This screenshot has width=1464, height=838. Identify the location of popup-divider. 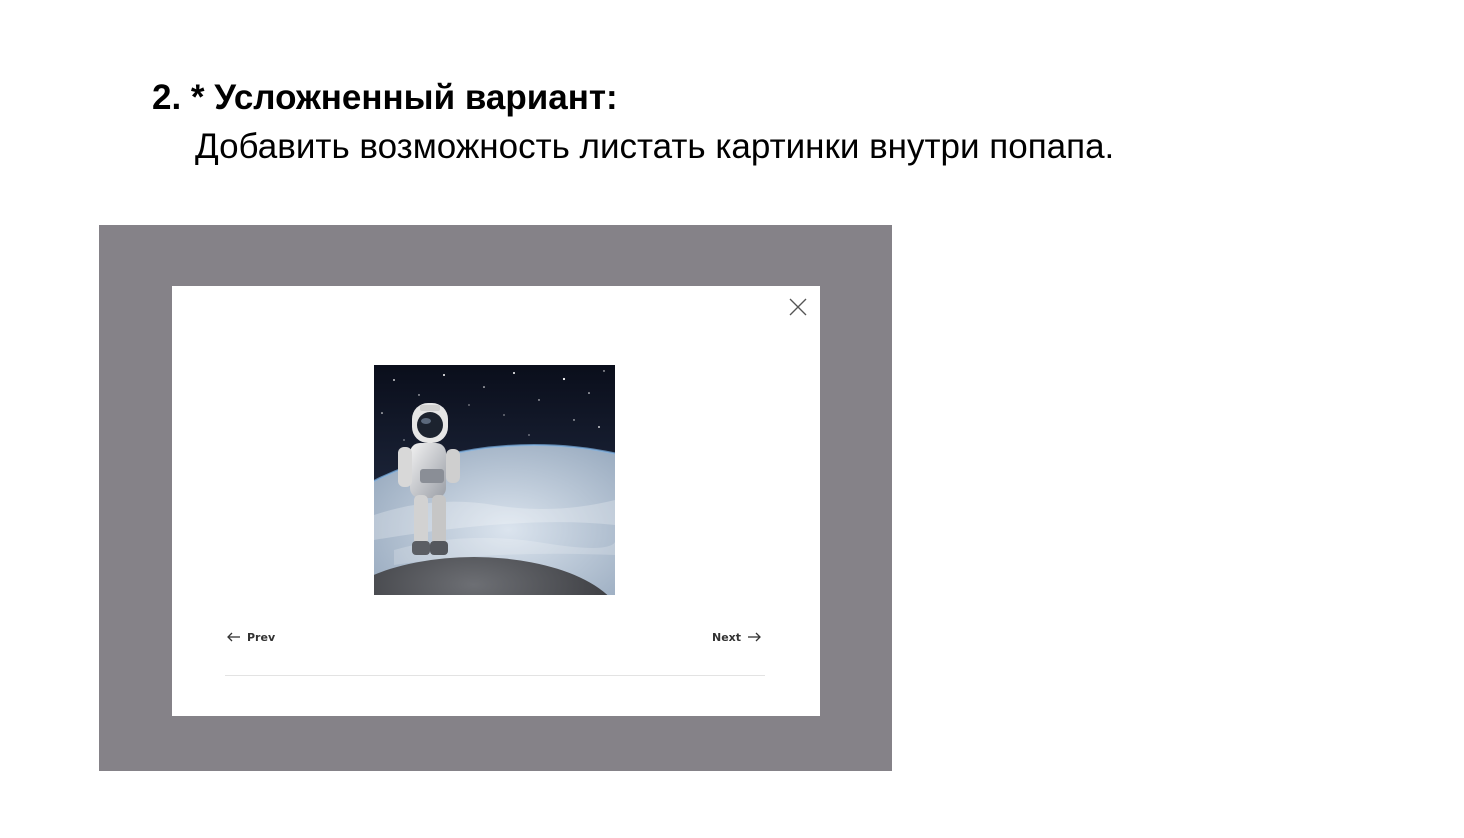
(495, 675).